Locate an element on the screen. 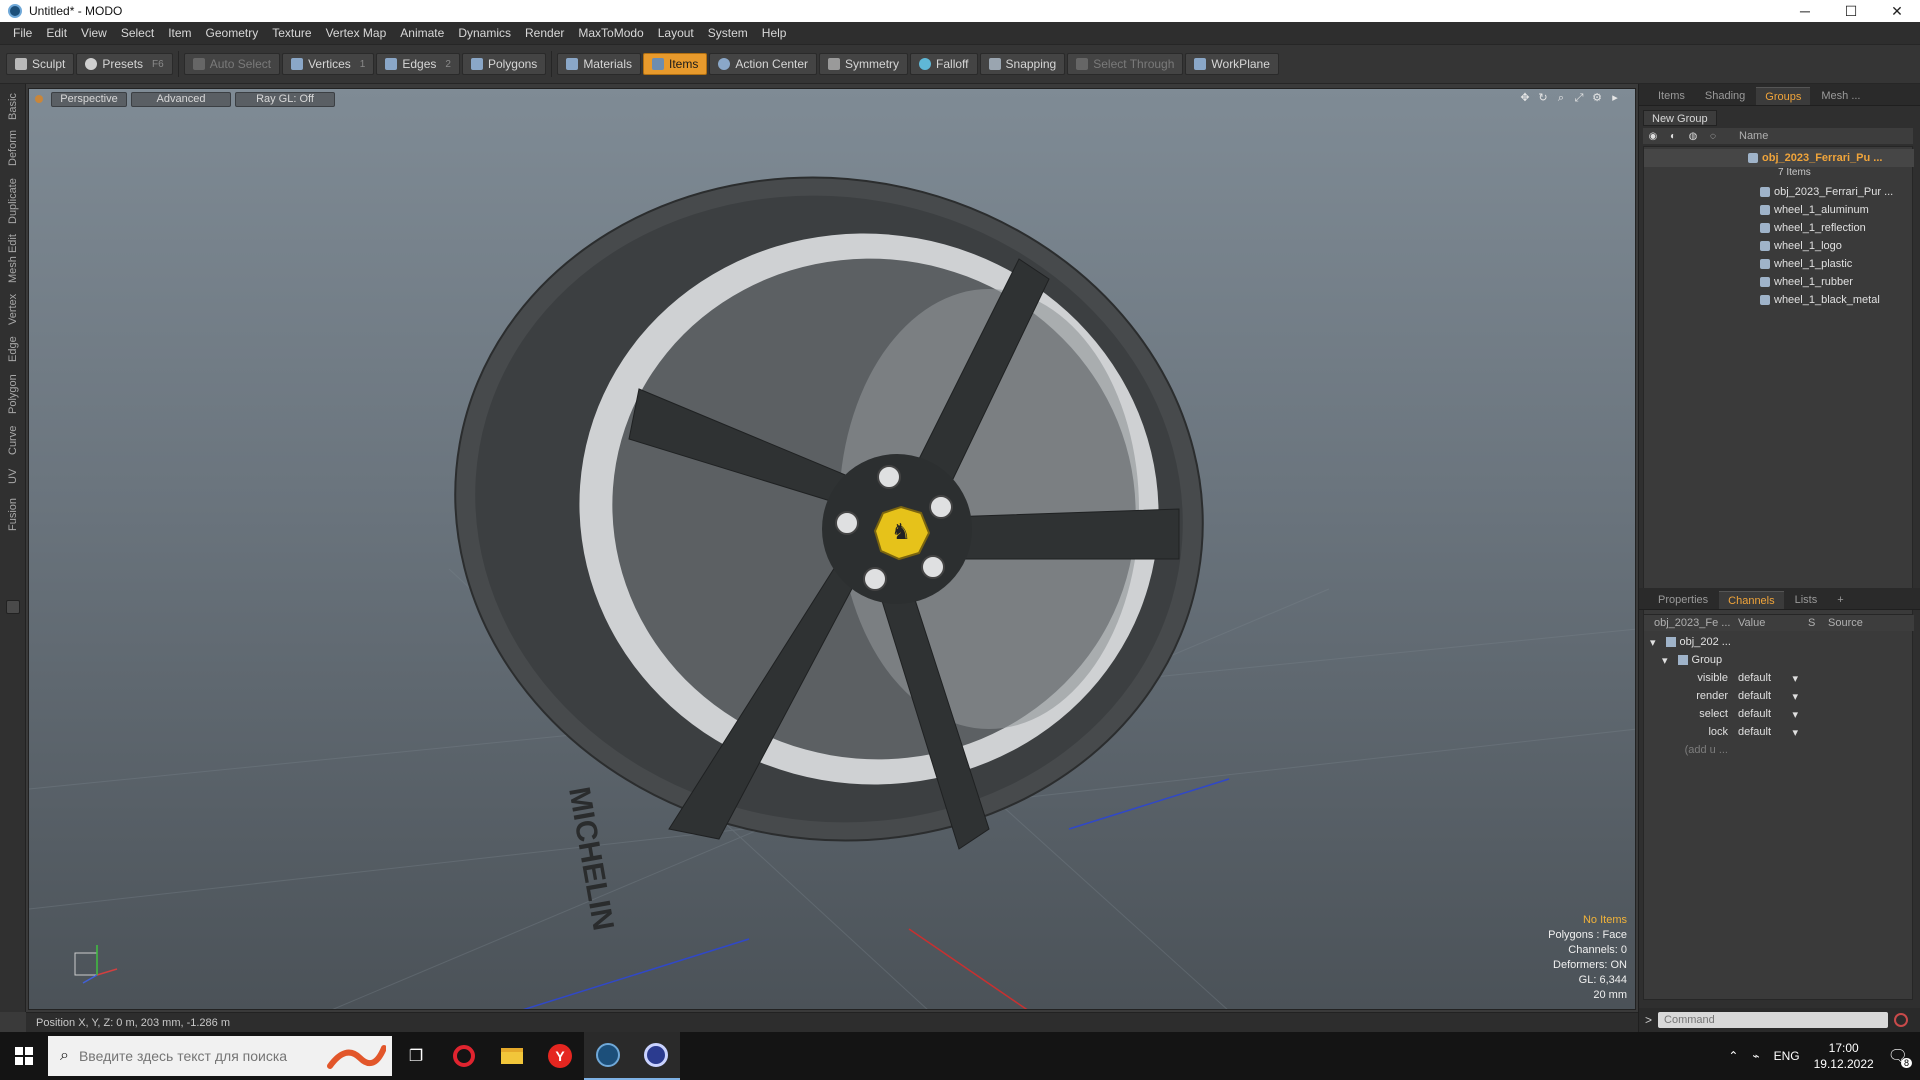 The image size is (1920, 1080). group-child-row: wheel_1_black_metal is located at coordinates (1779, 300).